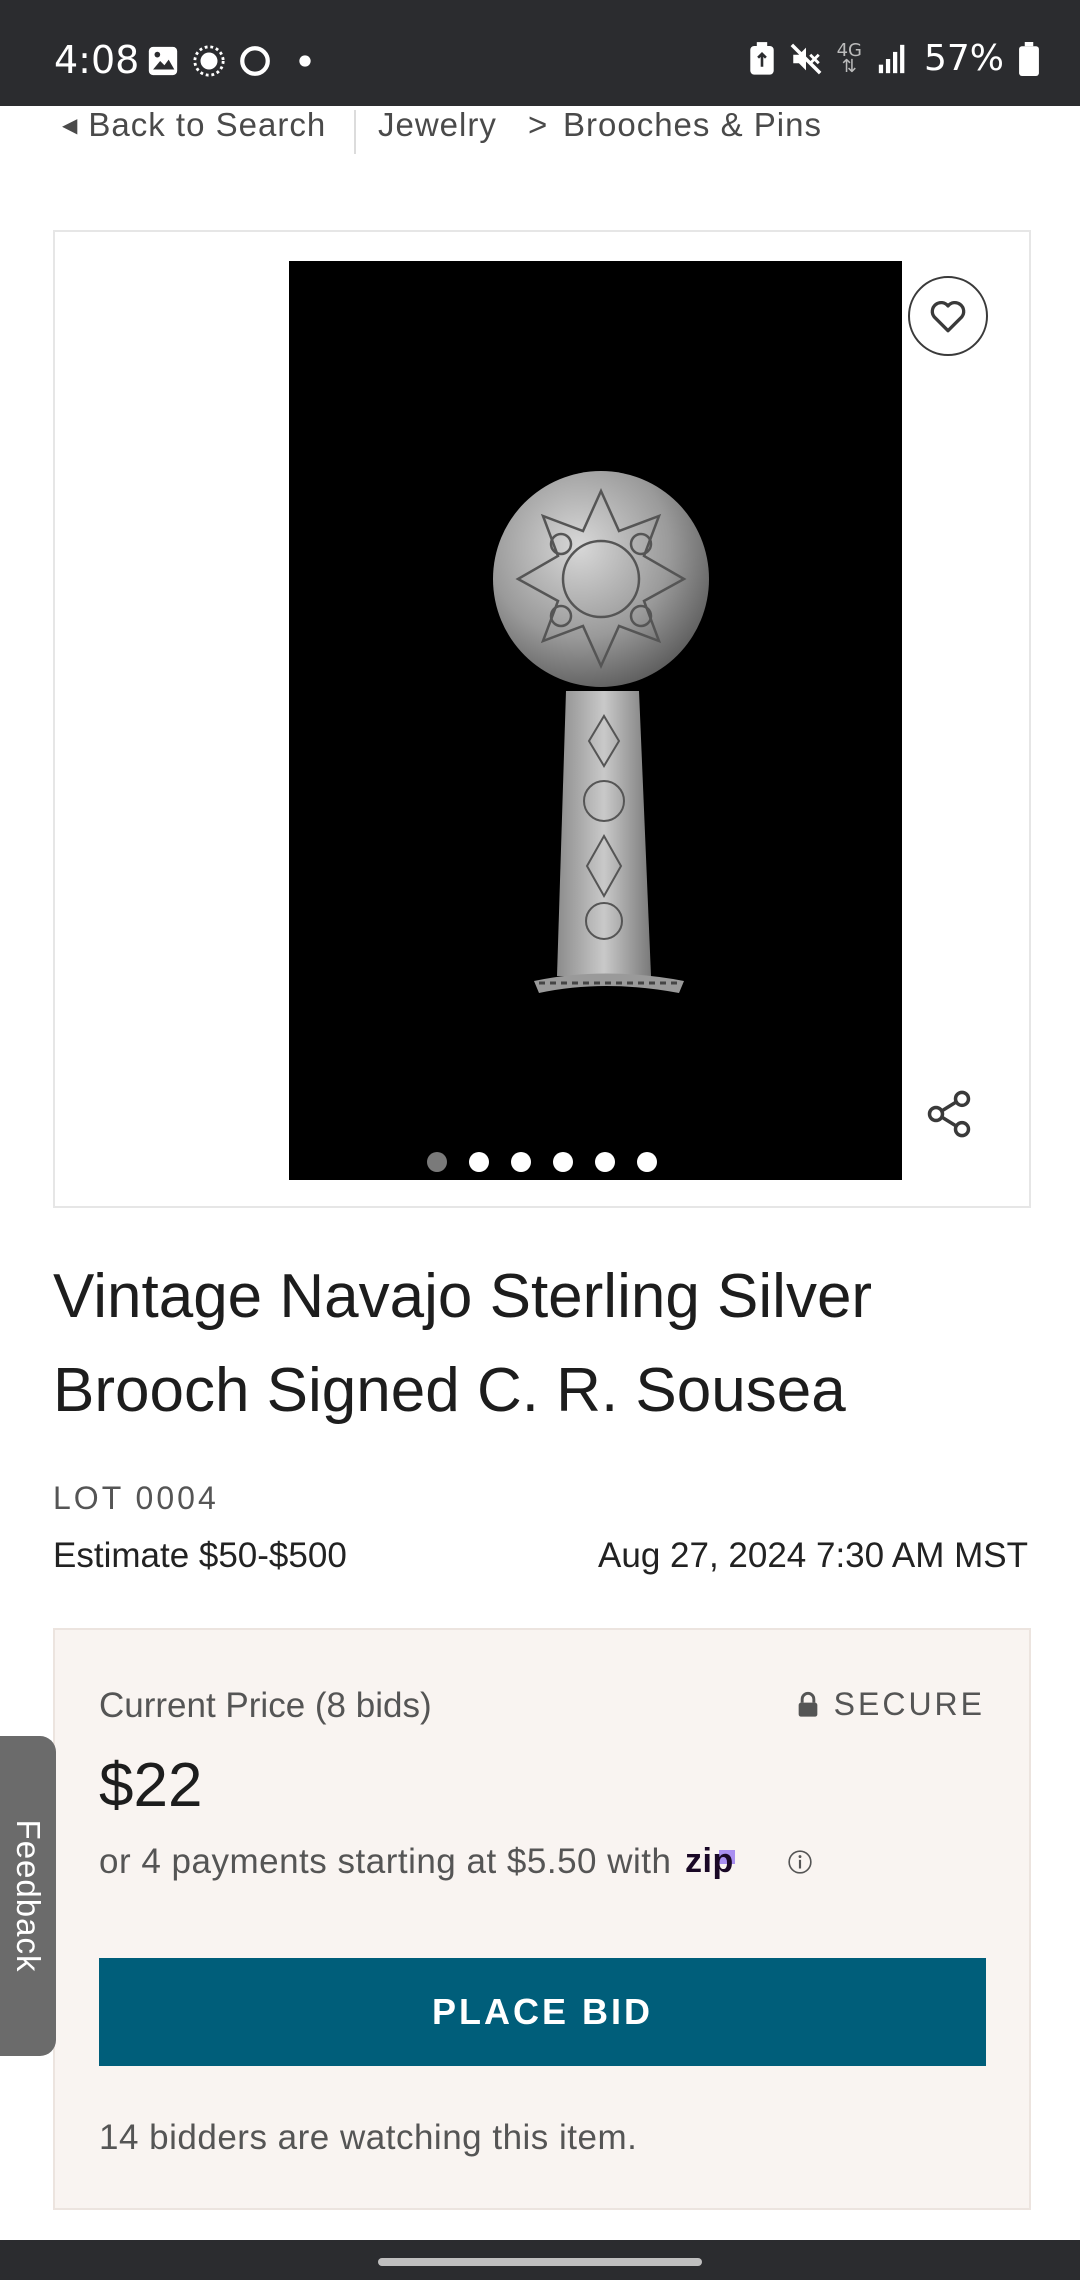  I want to click on share-button, so click(949, 1114).